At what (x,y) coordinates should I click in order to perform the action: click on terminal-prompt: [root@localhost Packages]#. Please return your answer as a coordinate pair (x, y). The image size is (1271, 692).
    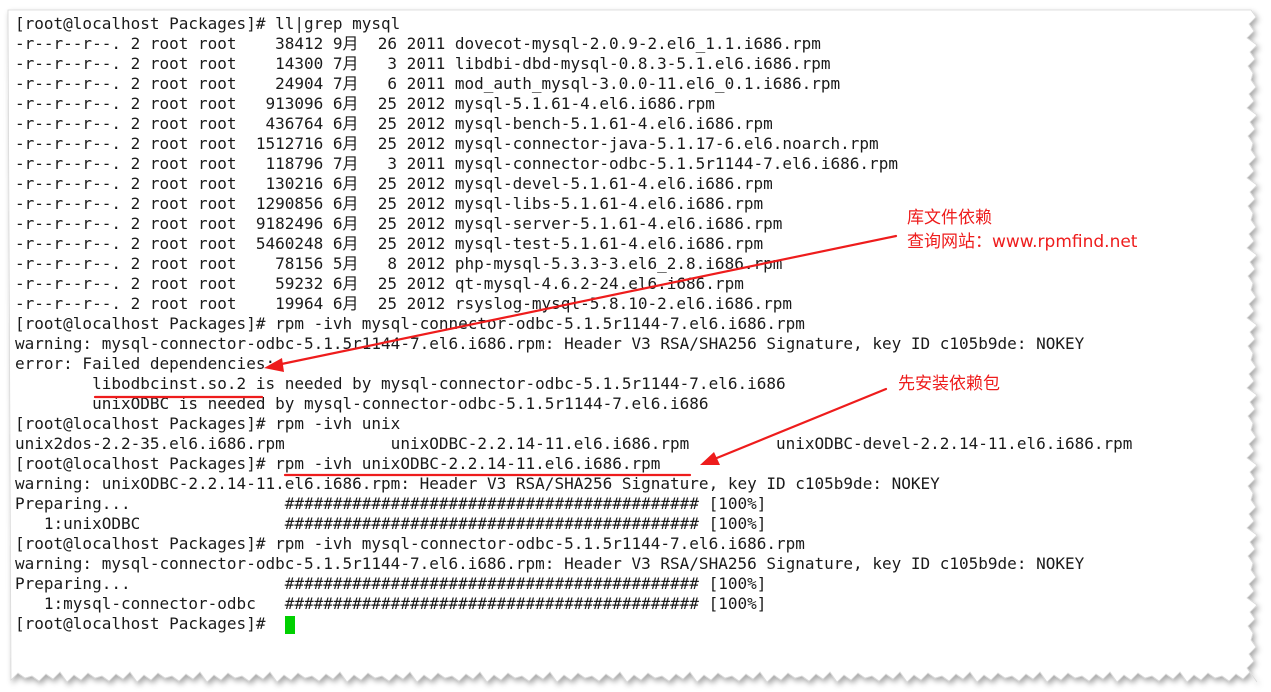
    Looking at the image, I should click on (145, 623).